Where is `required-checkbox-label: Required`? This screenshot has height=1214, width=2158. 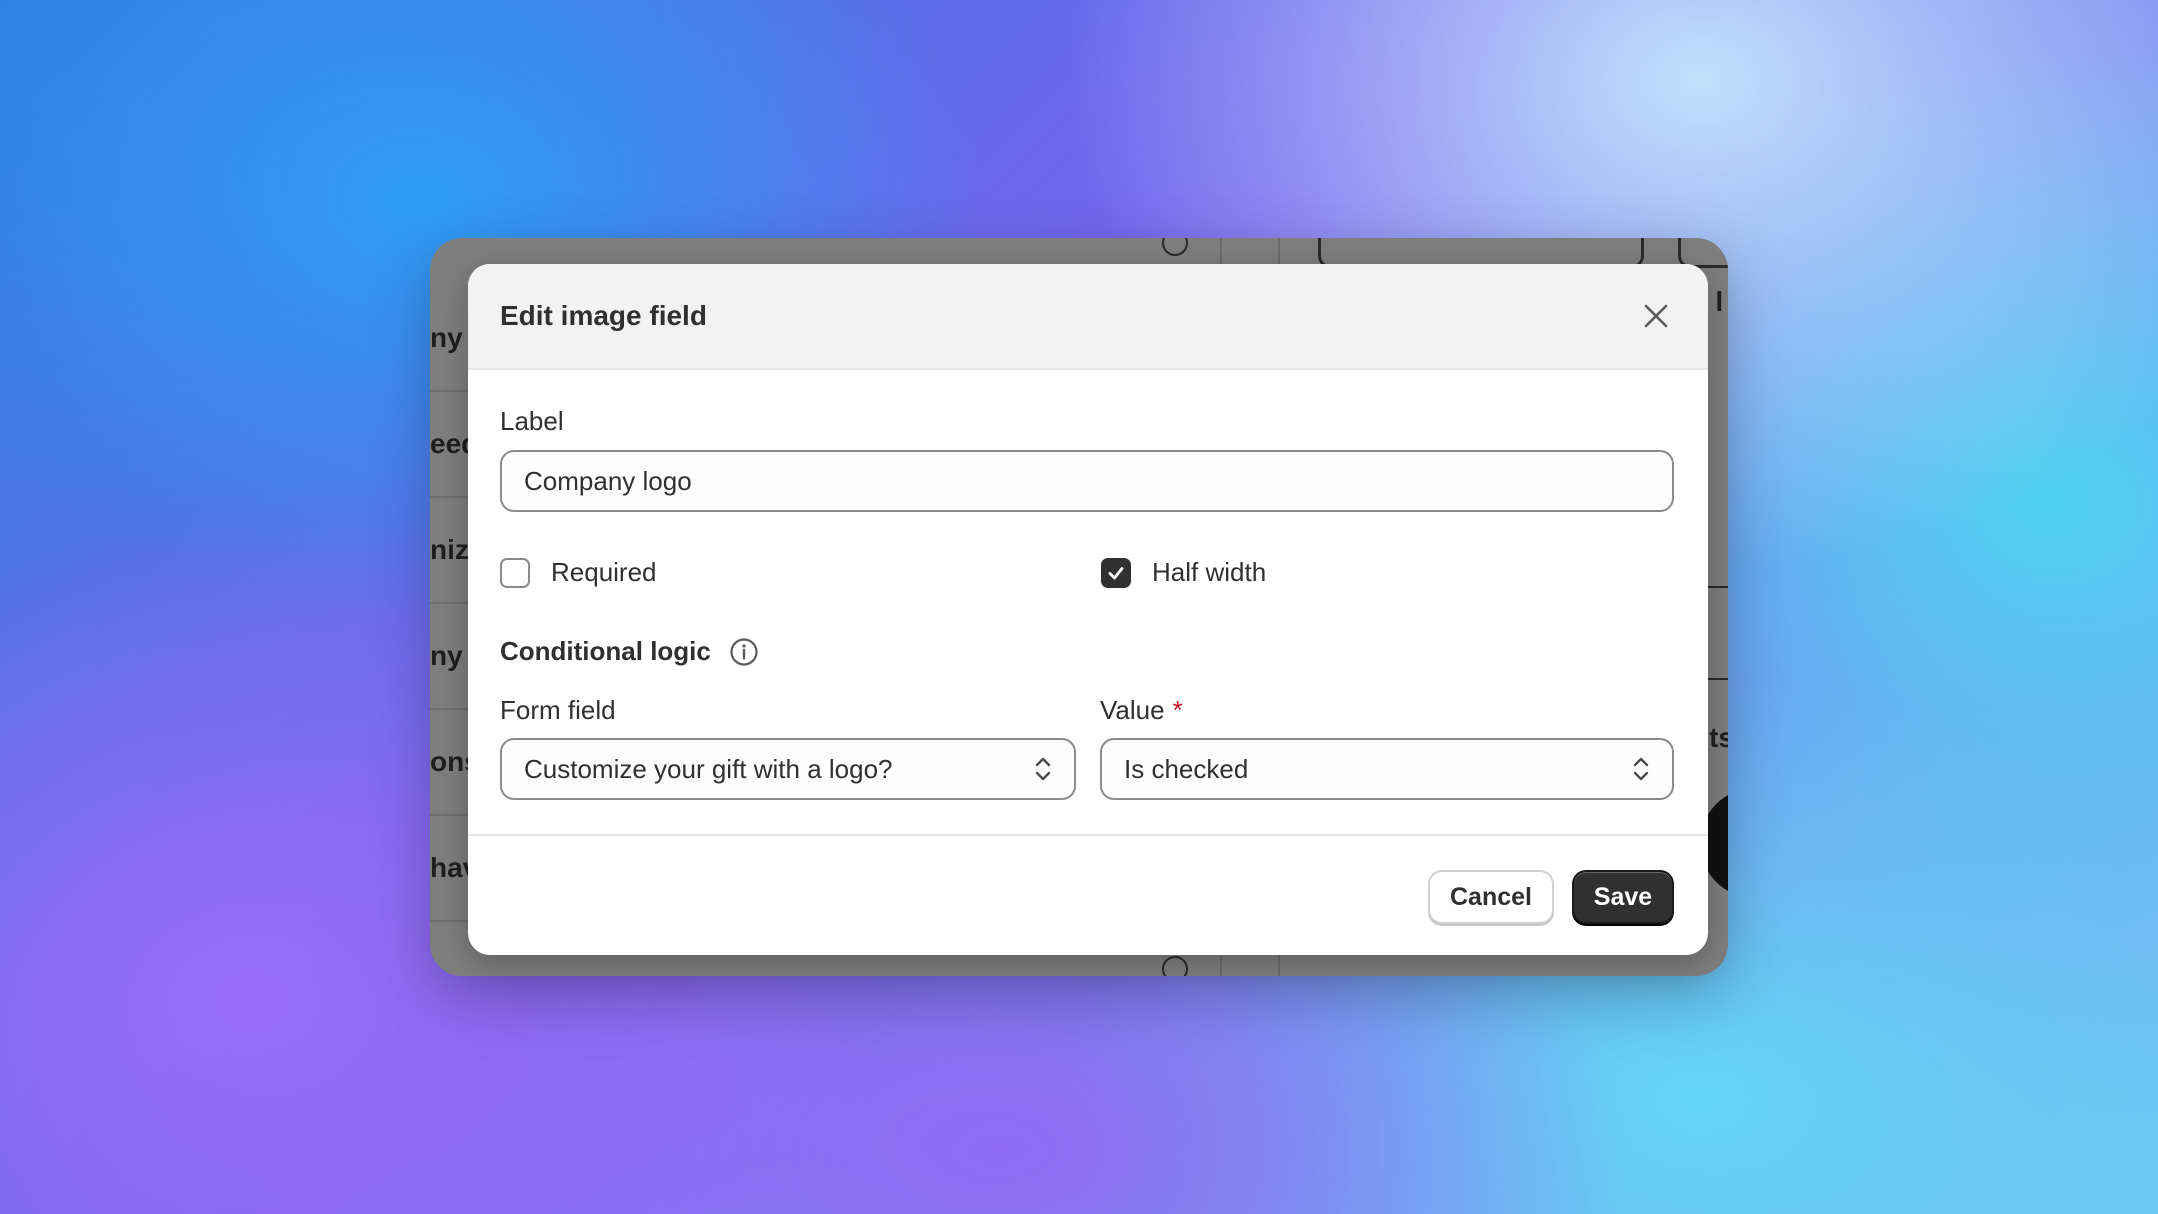
required-checkbox-label: Required is located at coordinates (604, 572).